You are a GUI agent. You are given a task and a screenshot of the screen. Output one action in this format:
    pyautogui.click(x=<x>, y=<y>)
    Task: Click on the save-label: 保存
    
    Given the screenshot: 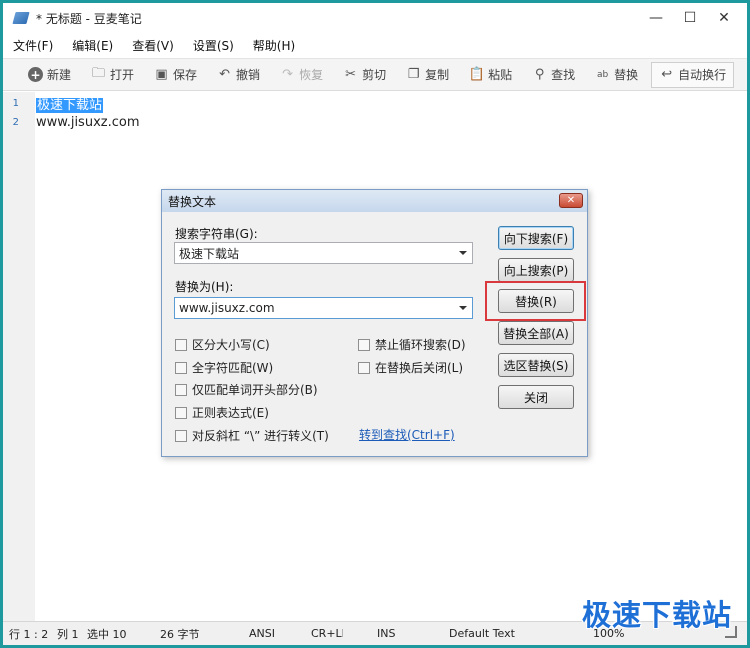 What is the action you would take?
    pyautogui.click(x=185, y=75)
    